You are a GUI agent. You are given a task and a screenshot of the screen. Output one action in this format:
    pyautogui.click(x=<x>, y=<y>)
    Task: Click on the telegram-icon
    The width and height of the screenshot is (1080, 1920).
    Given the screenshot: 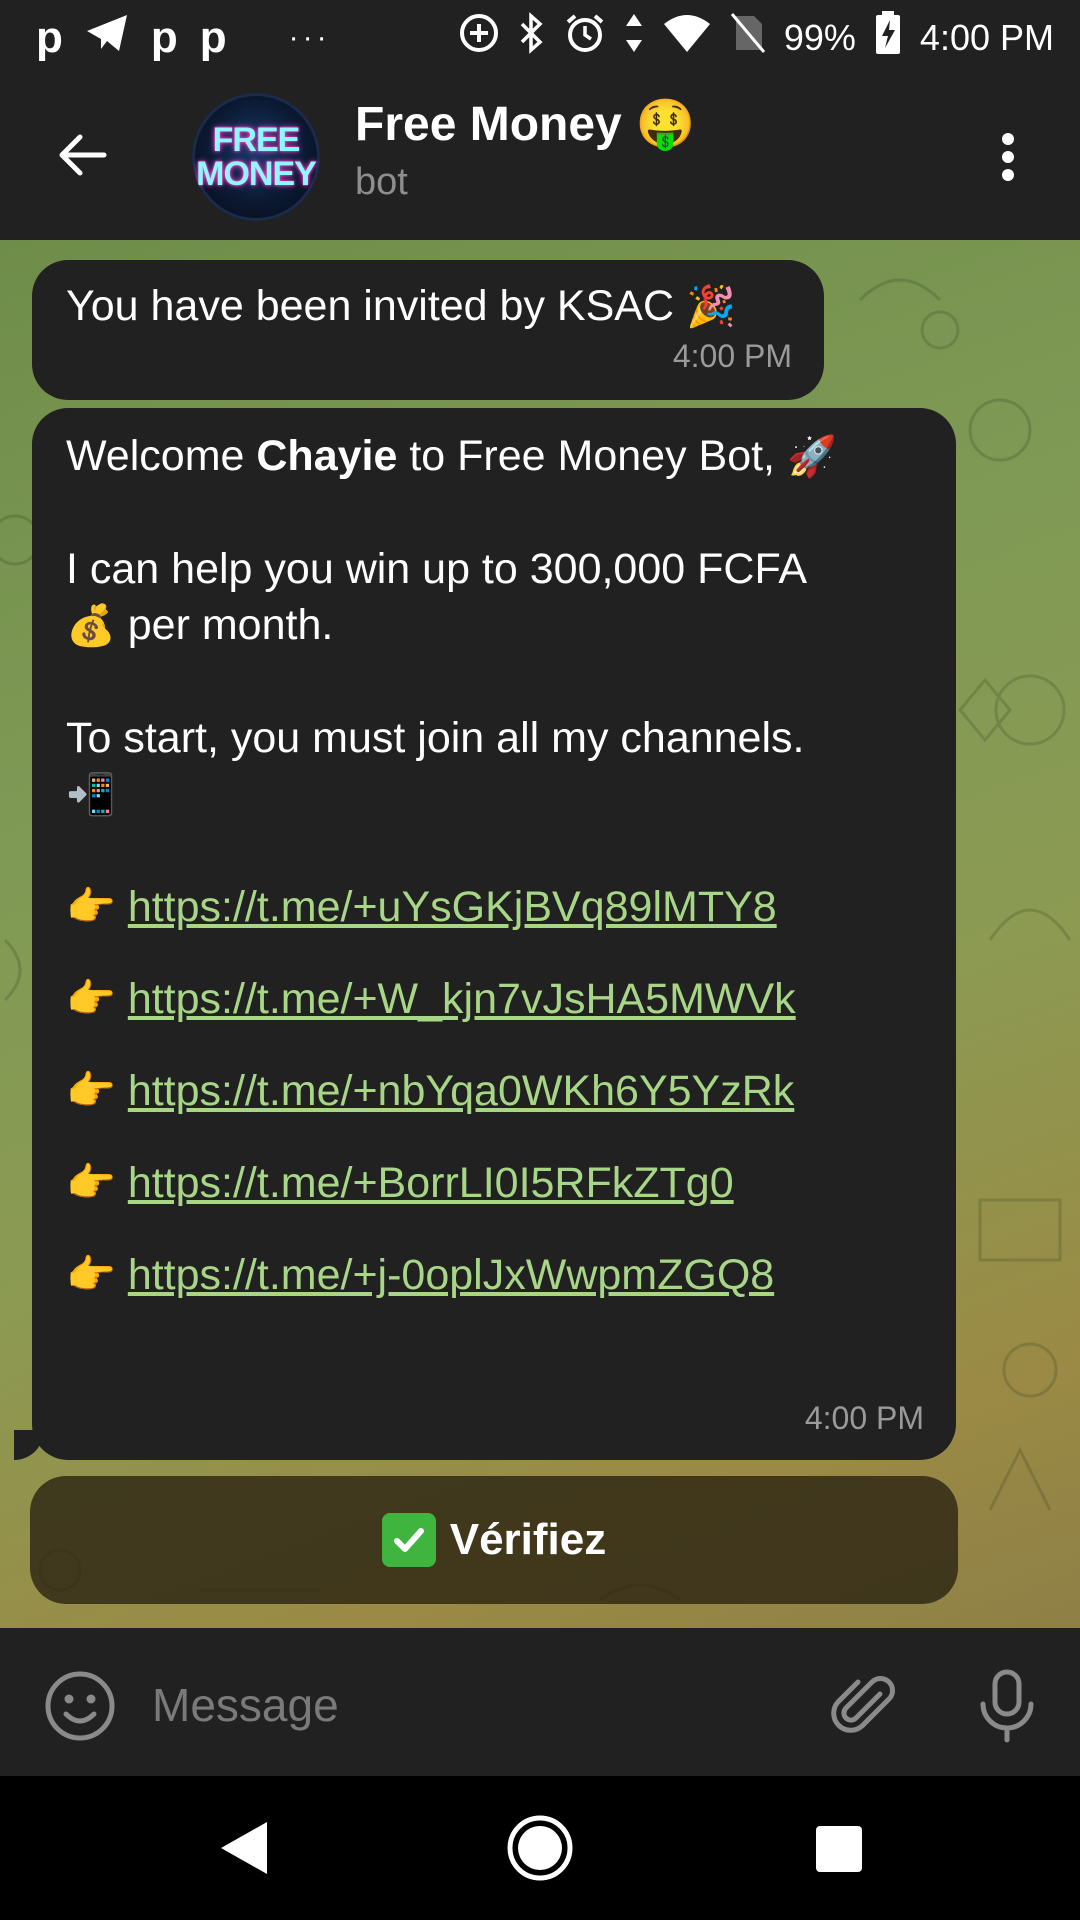 What is the action you would take?
    pyautogui.click(x=107, y=37)
    